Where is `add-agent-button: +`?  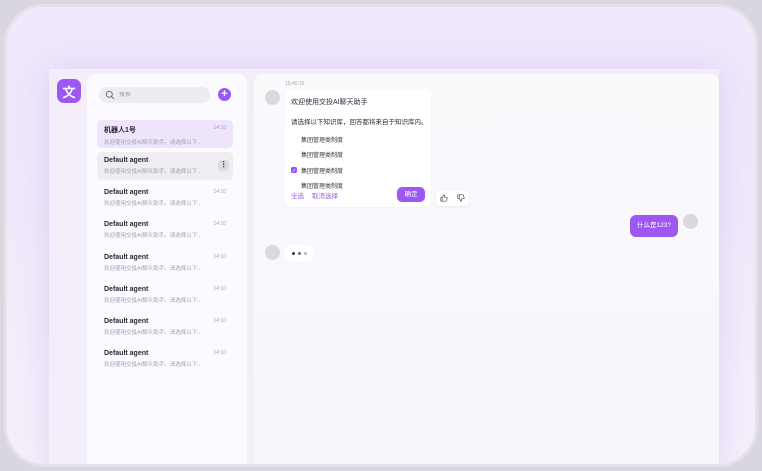
add-agent-button: + is located at coordinates (224, 94).